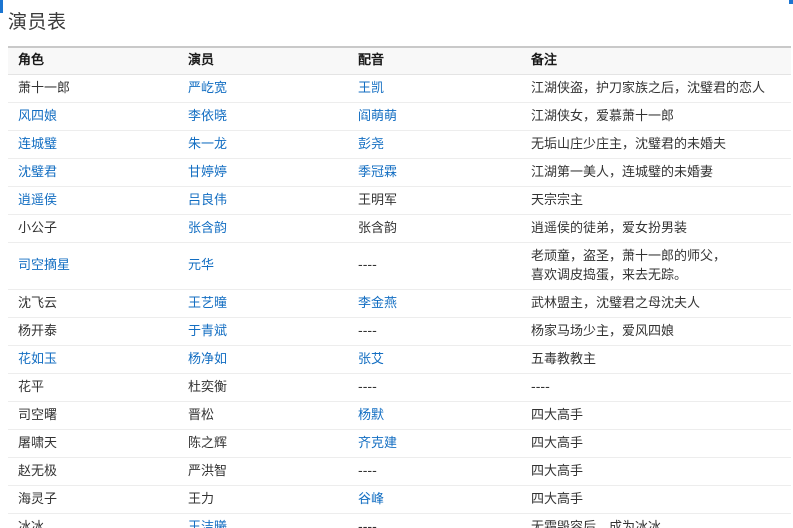  I want to click on voice-cell: 阎萌萌, so click(434, 116).